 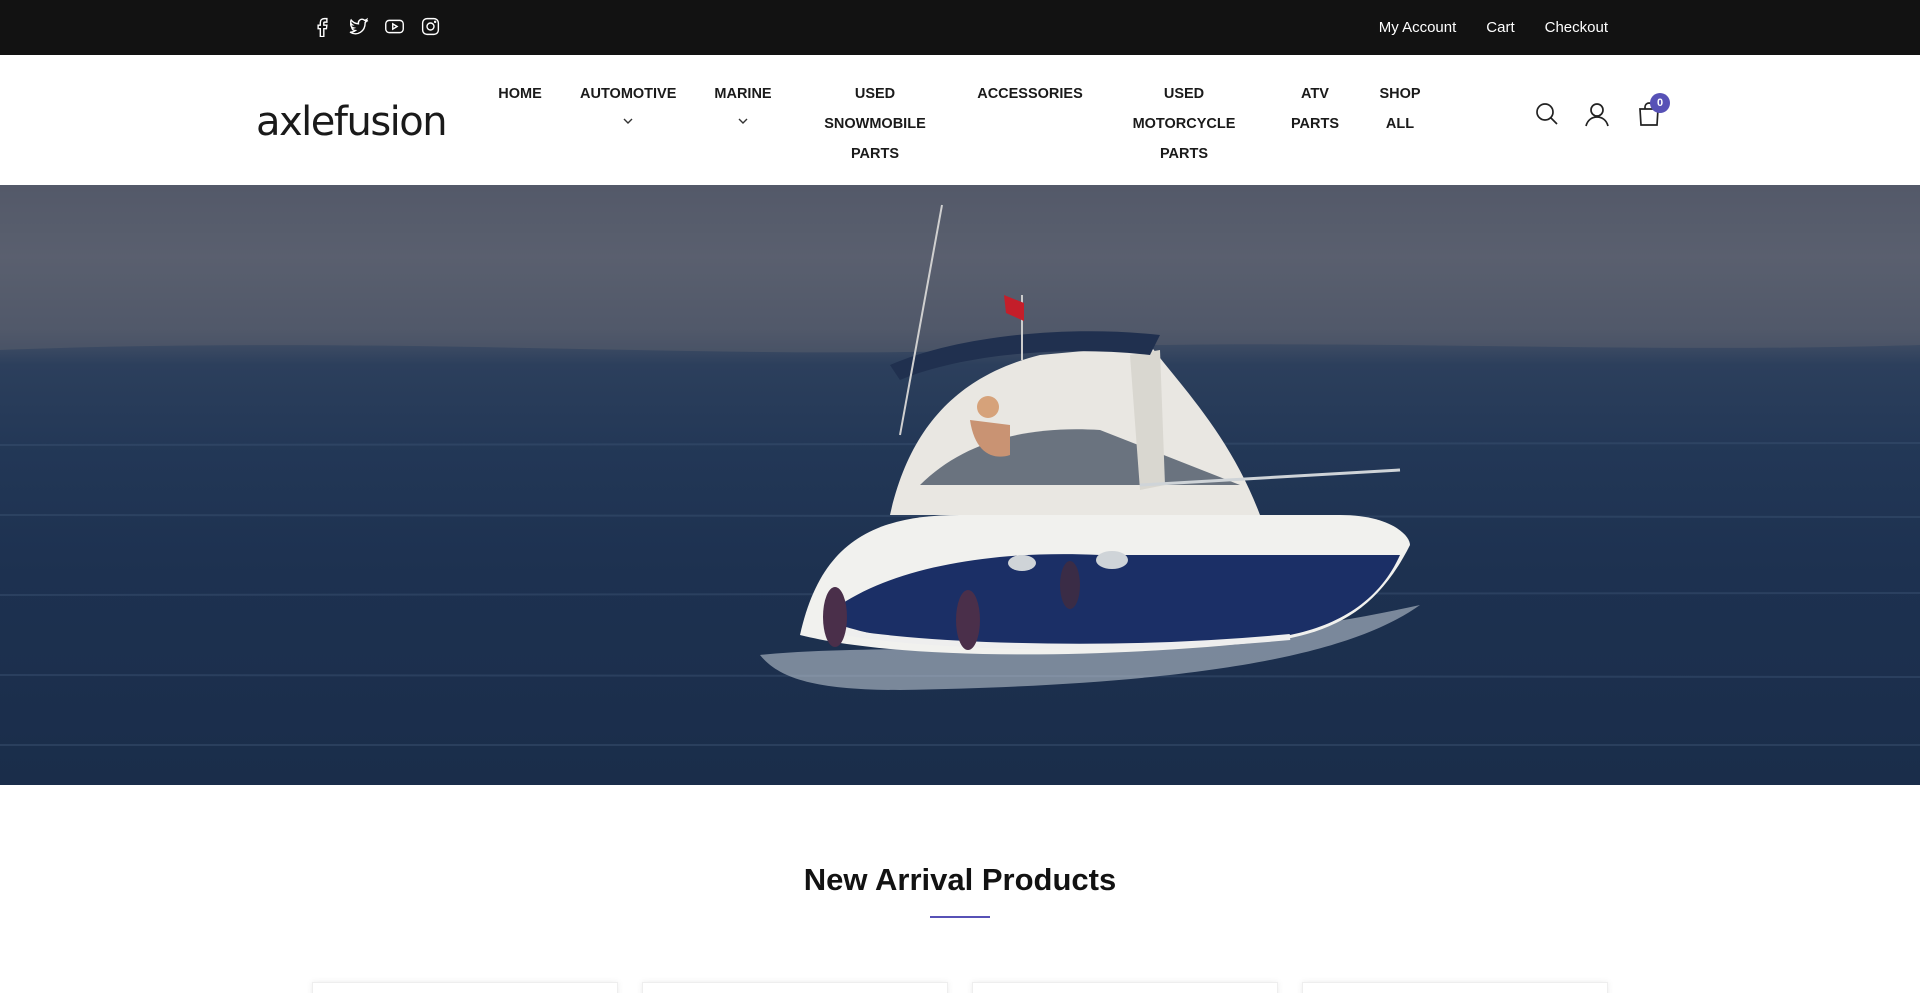 What do you see at coordinates (1315, 109) in the screenshot?
I see `nav-atv-parts: ATV PARTS` at bounding box center [1315, 109].